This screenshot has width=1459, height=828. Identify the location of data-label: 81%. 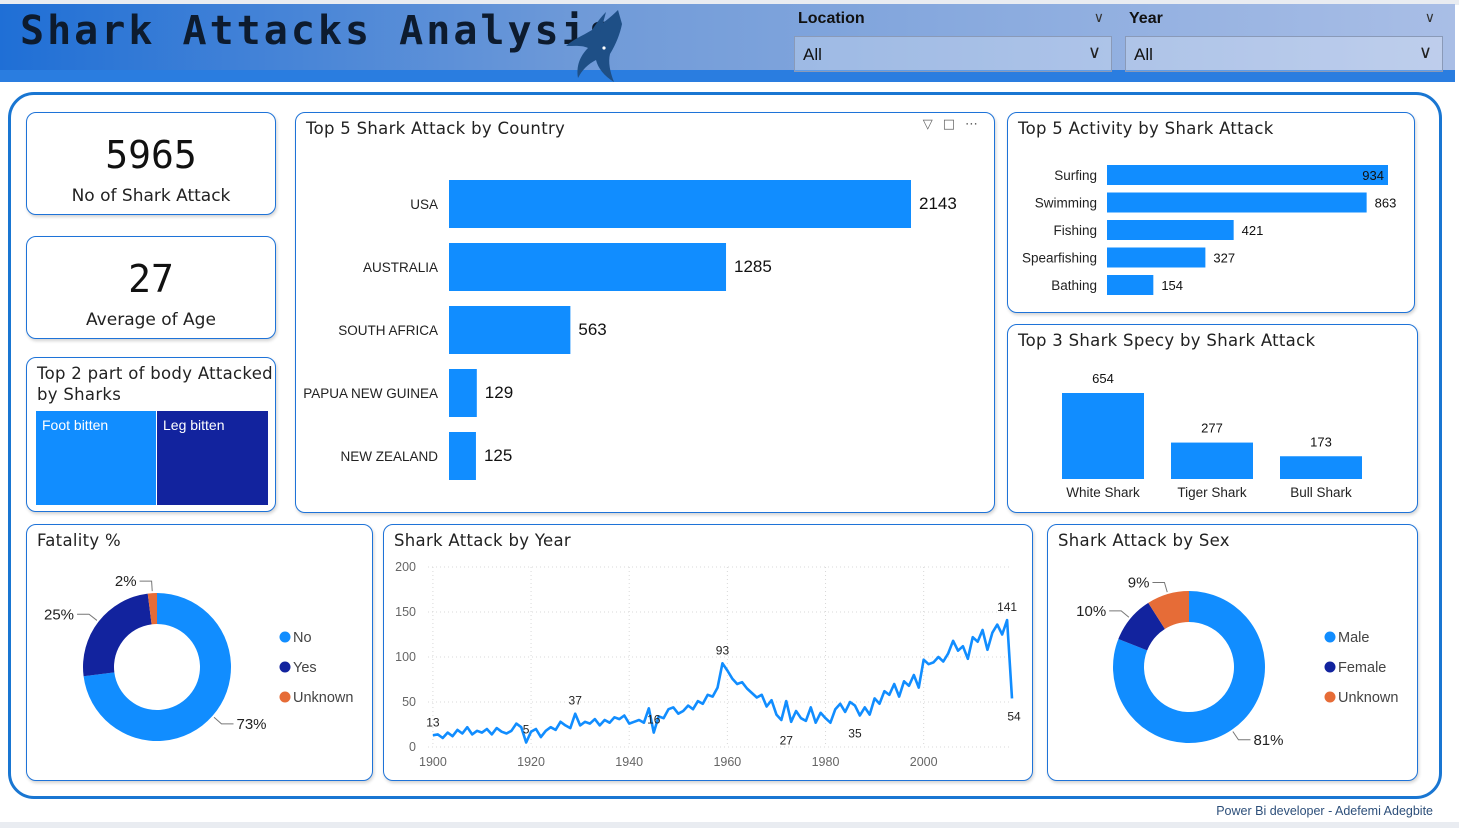
(1268, 740).